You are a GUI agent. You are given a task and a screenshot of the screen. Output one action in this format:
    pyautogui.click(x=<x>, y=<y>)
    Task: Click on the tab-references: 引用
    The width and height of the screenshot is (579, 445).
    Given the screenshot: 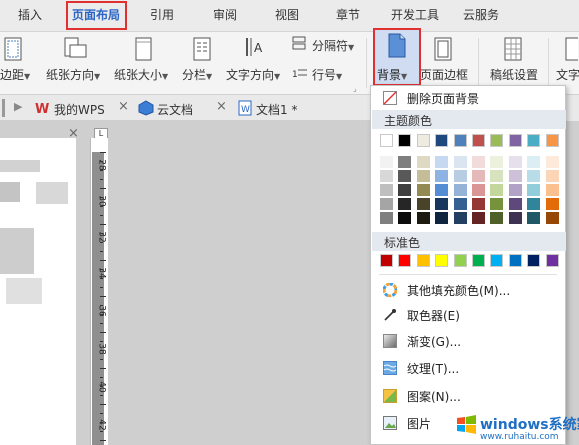 What is the action you would take?
    pyautogui.click(x=162, y=14)
    